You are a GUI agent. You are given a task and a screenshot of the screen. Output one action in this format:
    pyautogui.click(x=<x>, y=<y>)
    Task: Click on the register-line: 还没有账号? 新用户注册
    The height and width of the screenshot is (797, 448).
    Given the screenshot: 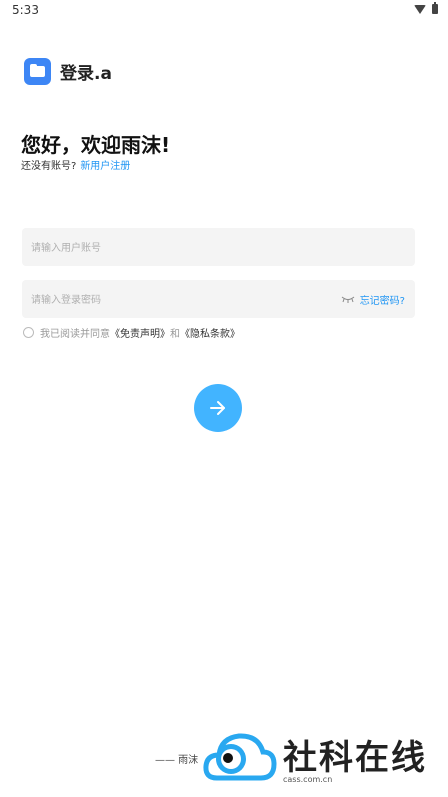 What is the action you would take?
    pyautogui.click(x=75, y=164)
    